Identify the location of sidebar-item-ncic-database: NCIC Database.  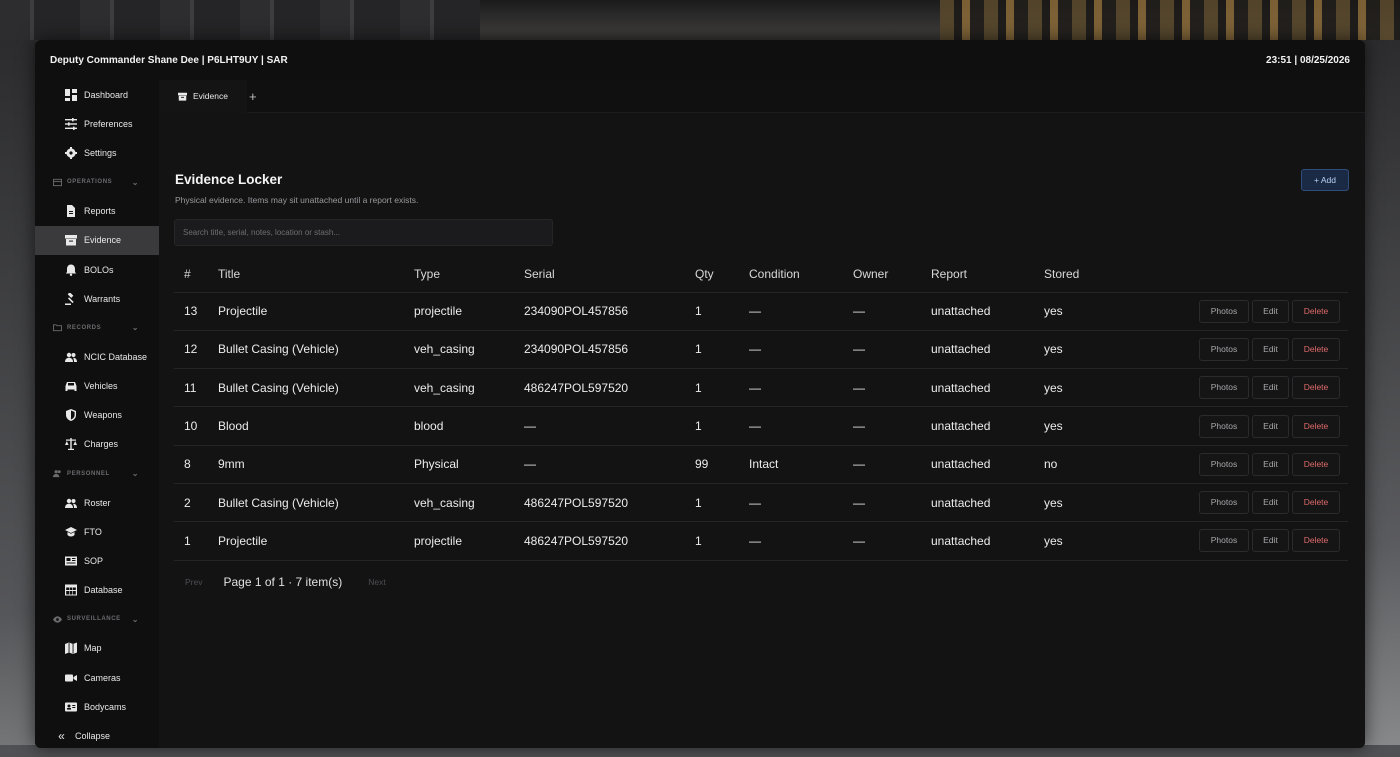
(97, 356).